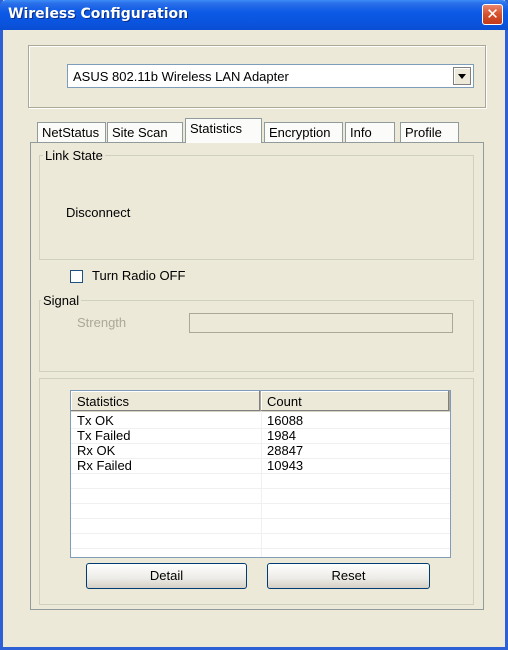 This screenshot has height=650, width=508. I want to click on close-button: ✕, so click(492, 14).